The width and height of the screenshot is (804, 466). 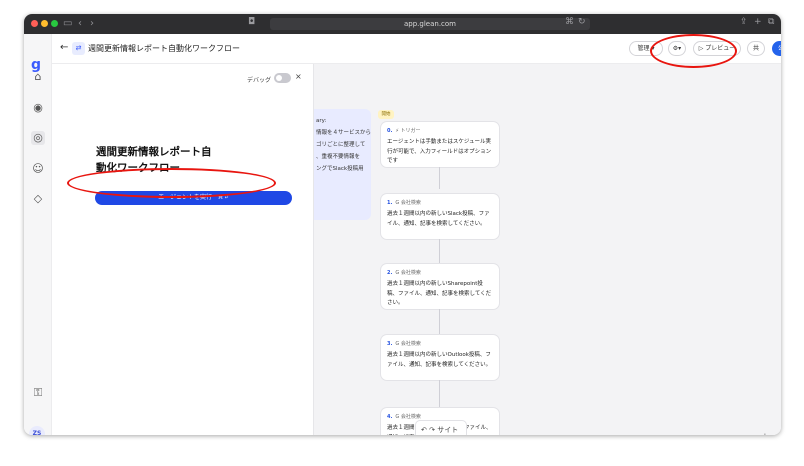 I want to click on summary-line: ary:, so click(x=321, y=121).